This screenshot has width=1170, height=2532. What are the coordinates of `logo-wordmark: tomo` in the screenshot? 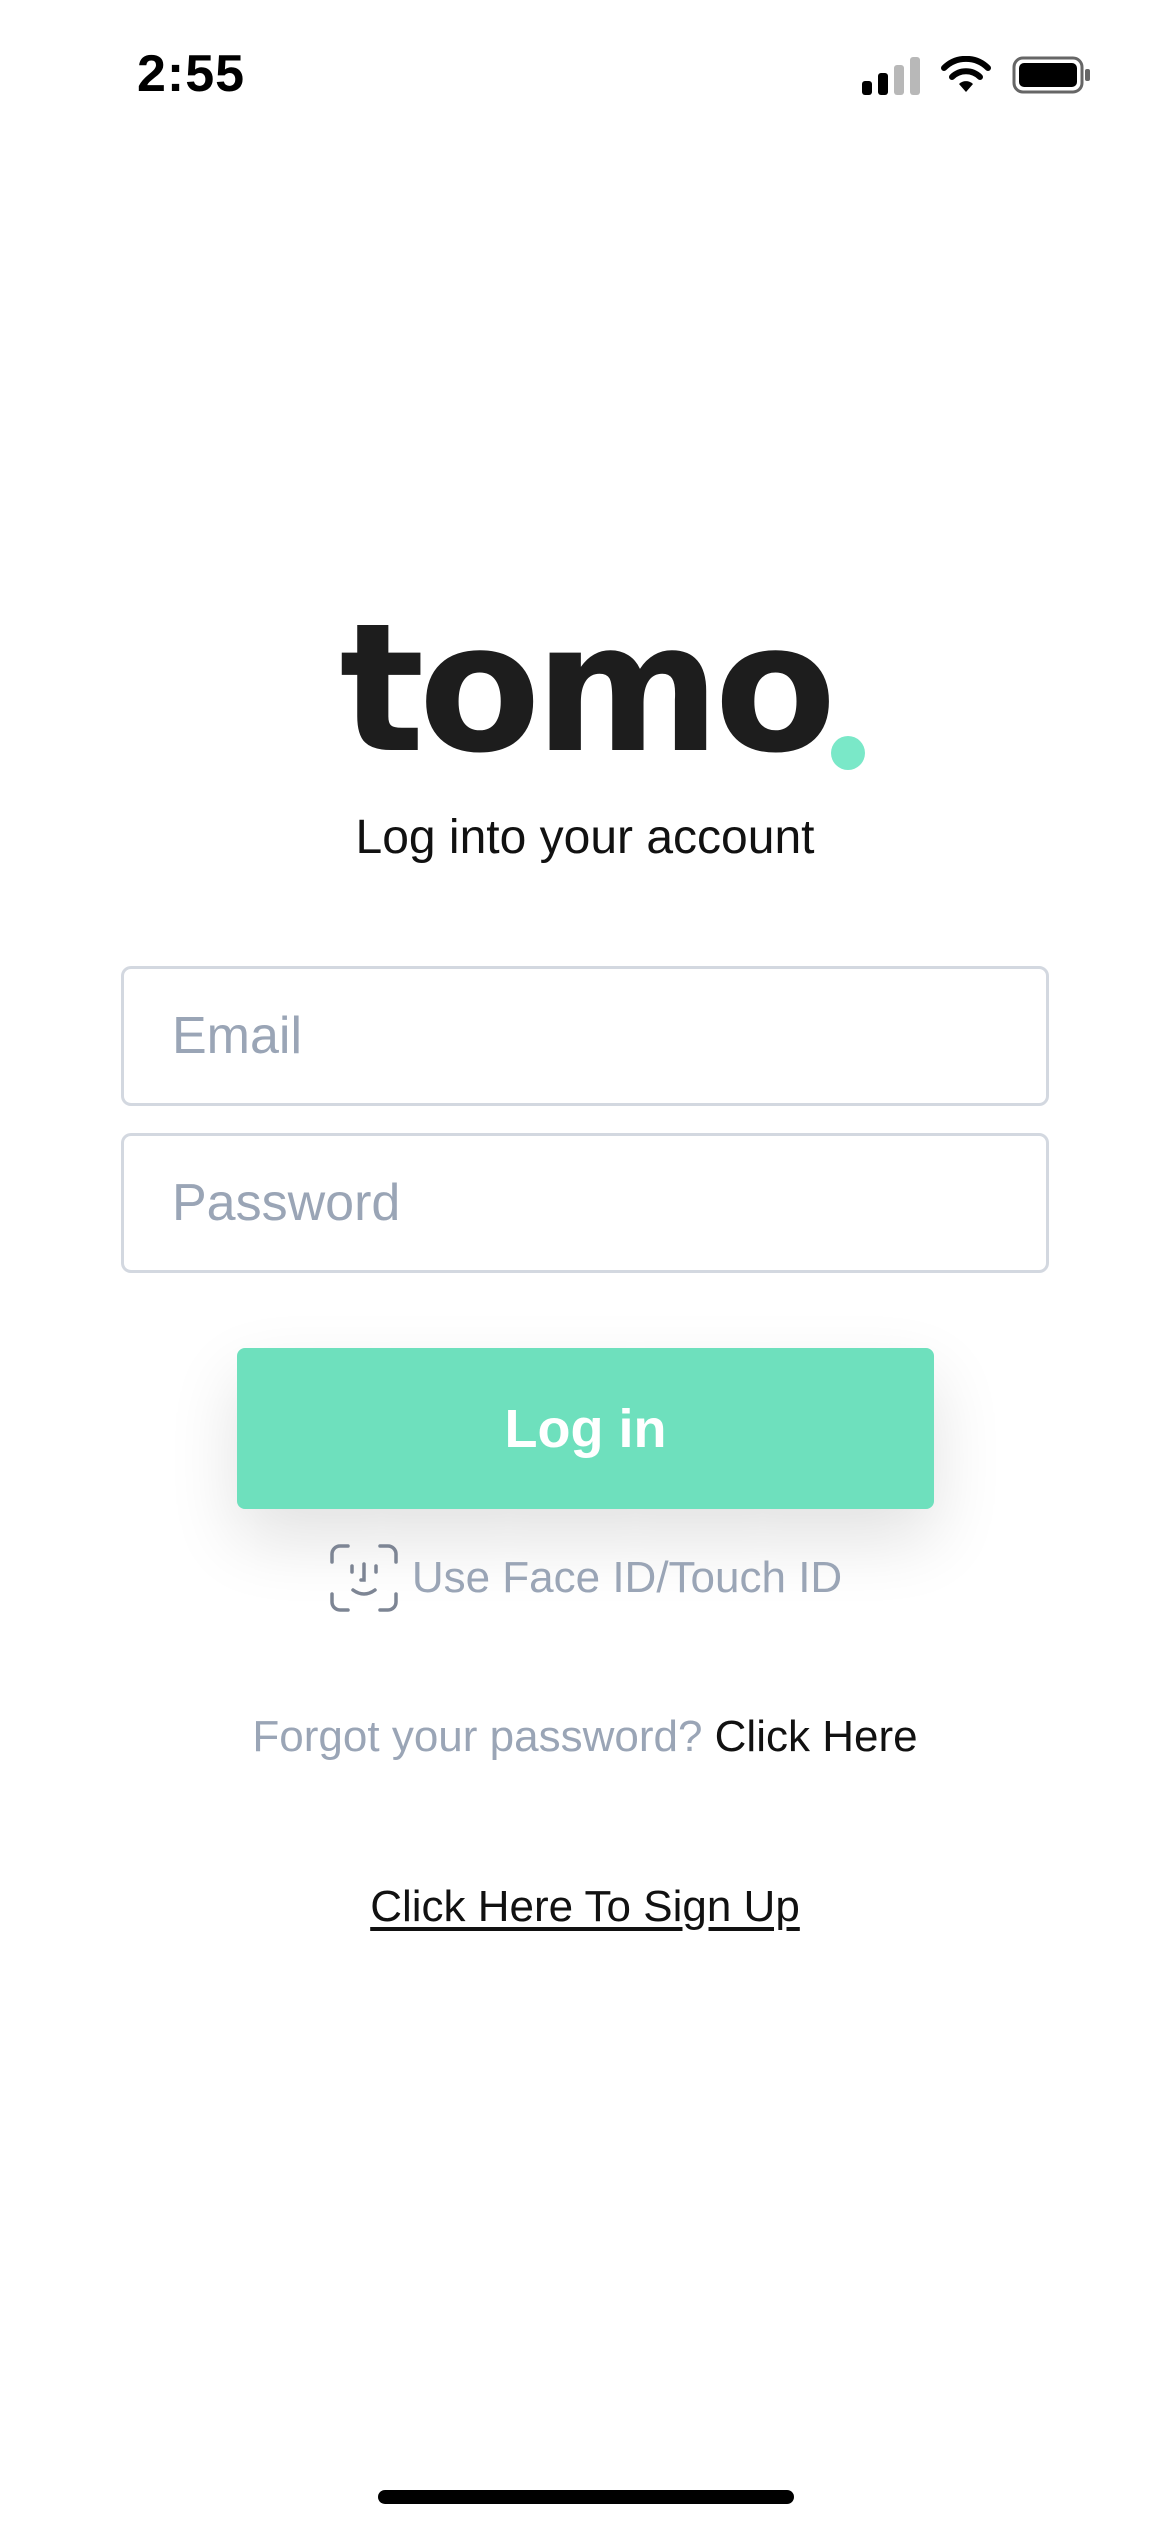 It's located at (602, 689).